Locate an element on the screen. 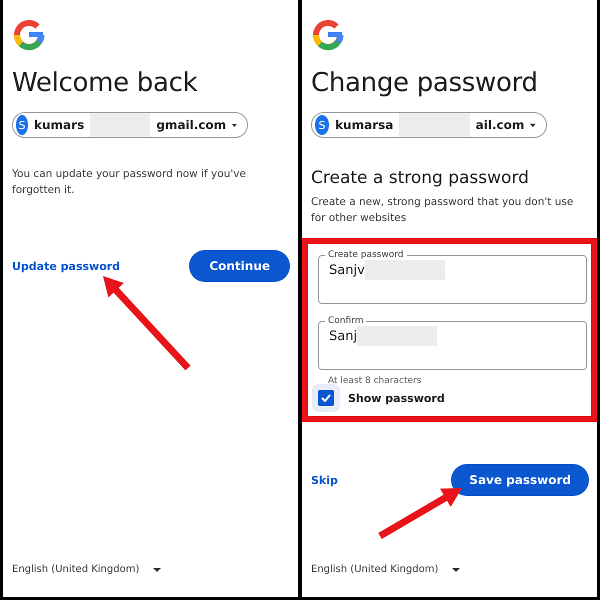  email-end: gmail.com is located at coordinates (191, 125).